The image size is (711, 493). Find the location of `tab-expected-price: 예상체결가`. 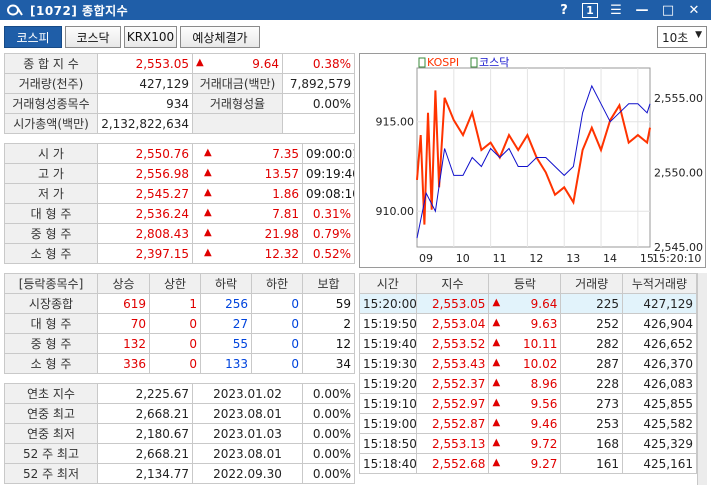

tab-expected-price: 예상체결가 is located at coordinates (220, 37).